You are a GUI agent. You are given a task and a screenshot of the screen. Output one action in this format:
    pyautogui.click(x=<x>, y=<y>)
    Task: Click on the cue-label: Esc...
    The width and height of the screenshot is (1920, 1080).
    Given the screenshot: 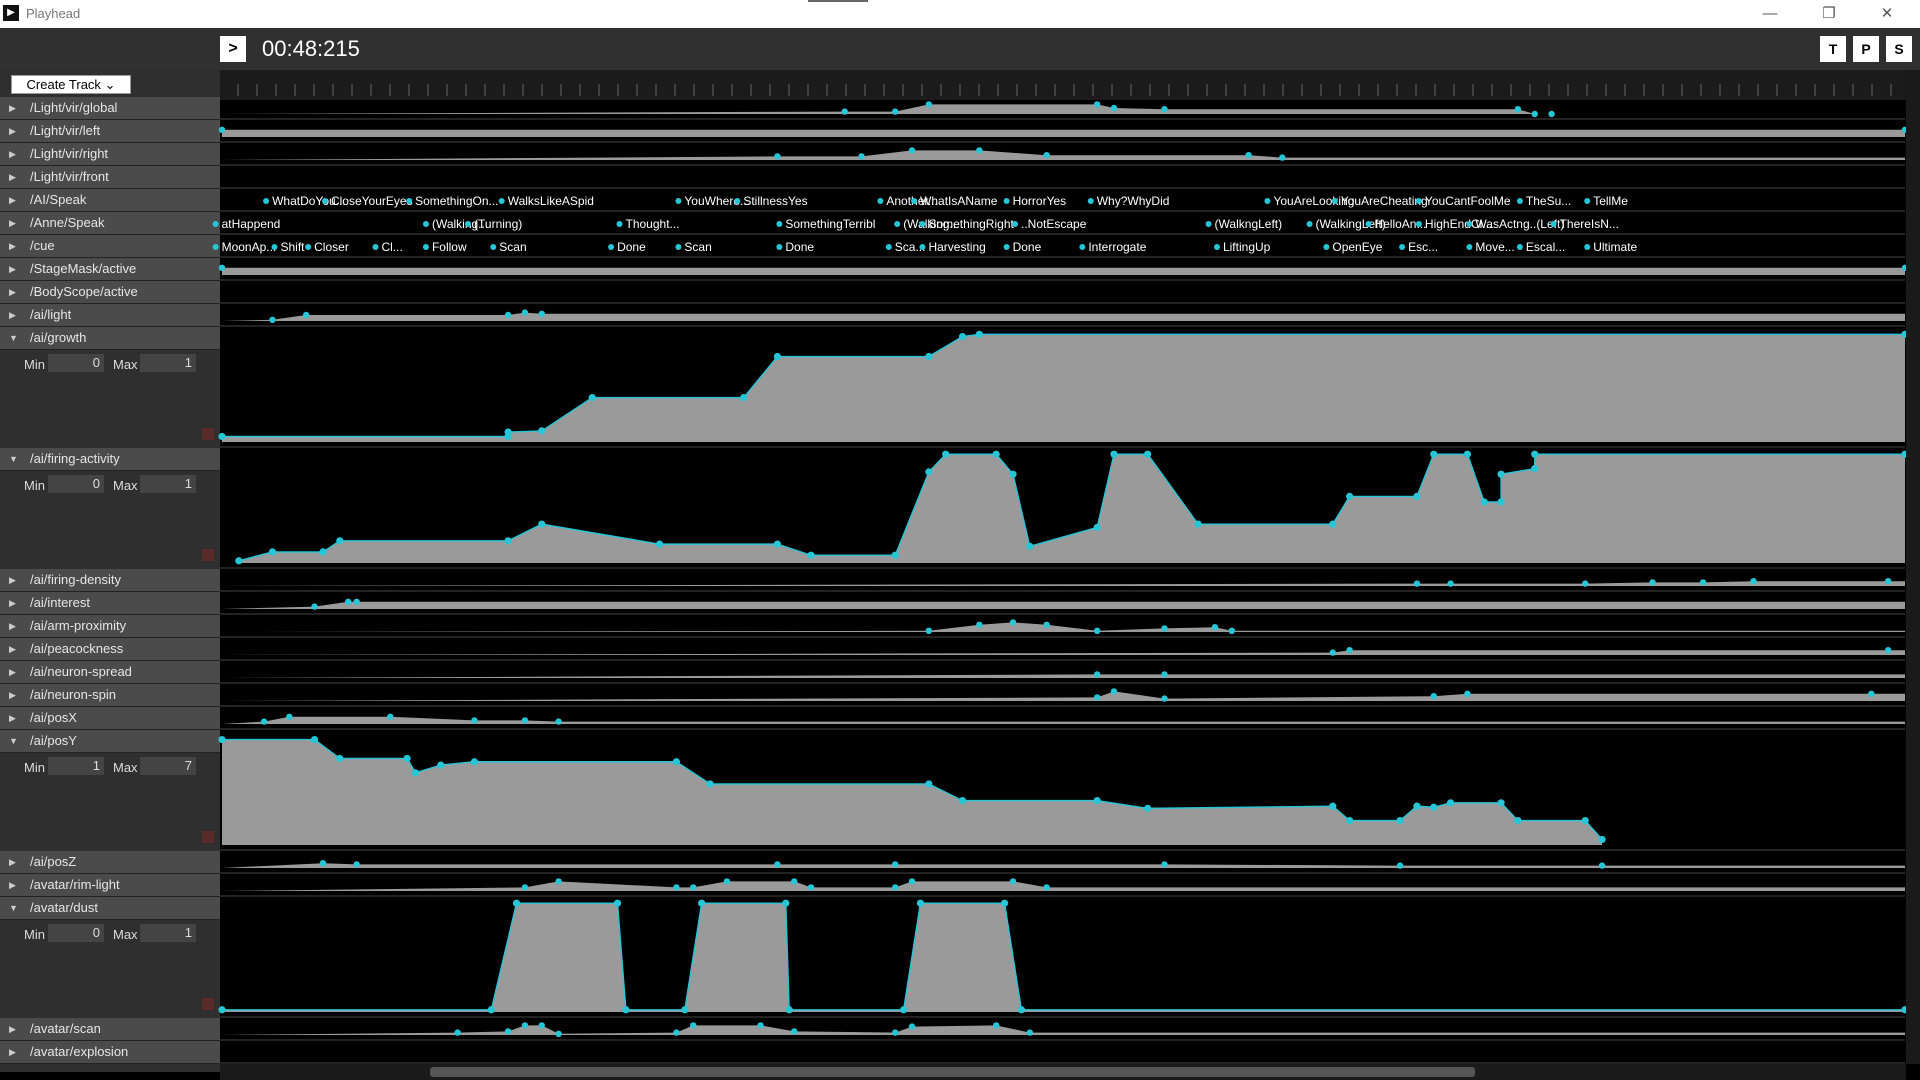 What is the action you would take?
    pyautogui.click(x=1423, y=247)
    